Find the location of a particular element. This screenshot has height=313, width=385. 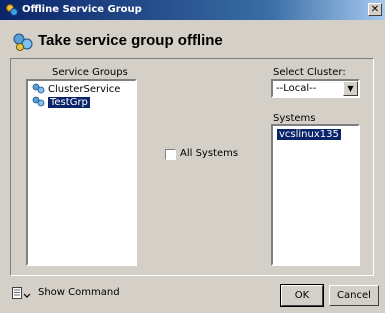

list-item-vcslinux135: vcslinux135 is located at coordinates (308, 134).